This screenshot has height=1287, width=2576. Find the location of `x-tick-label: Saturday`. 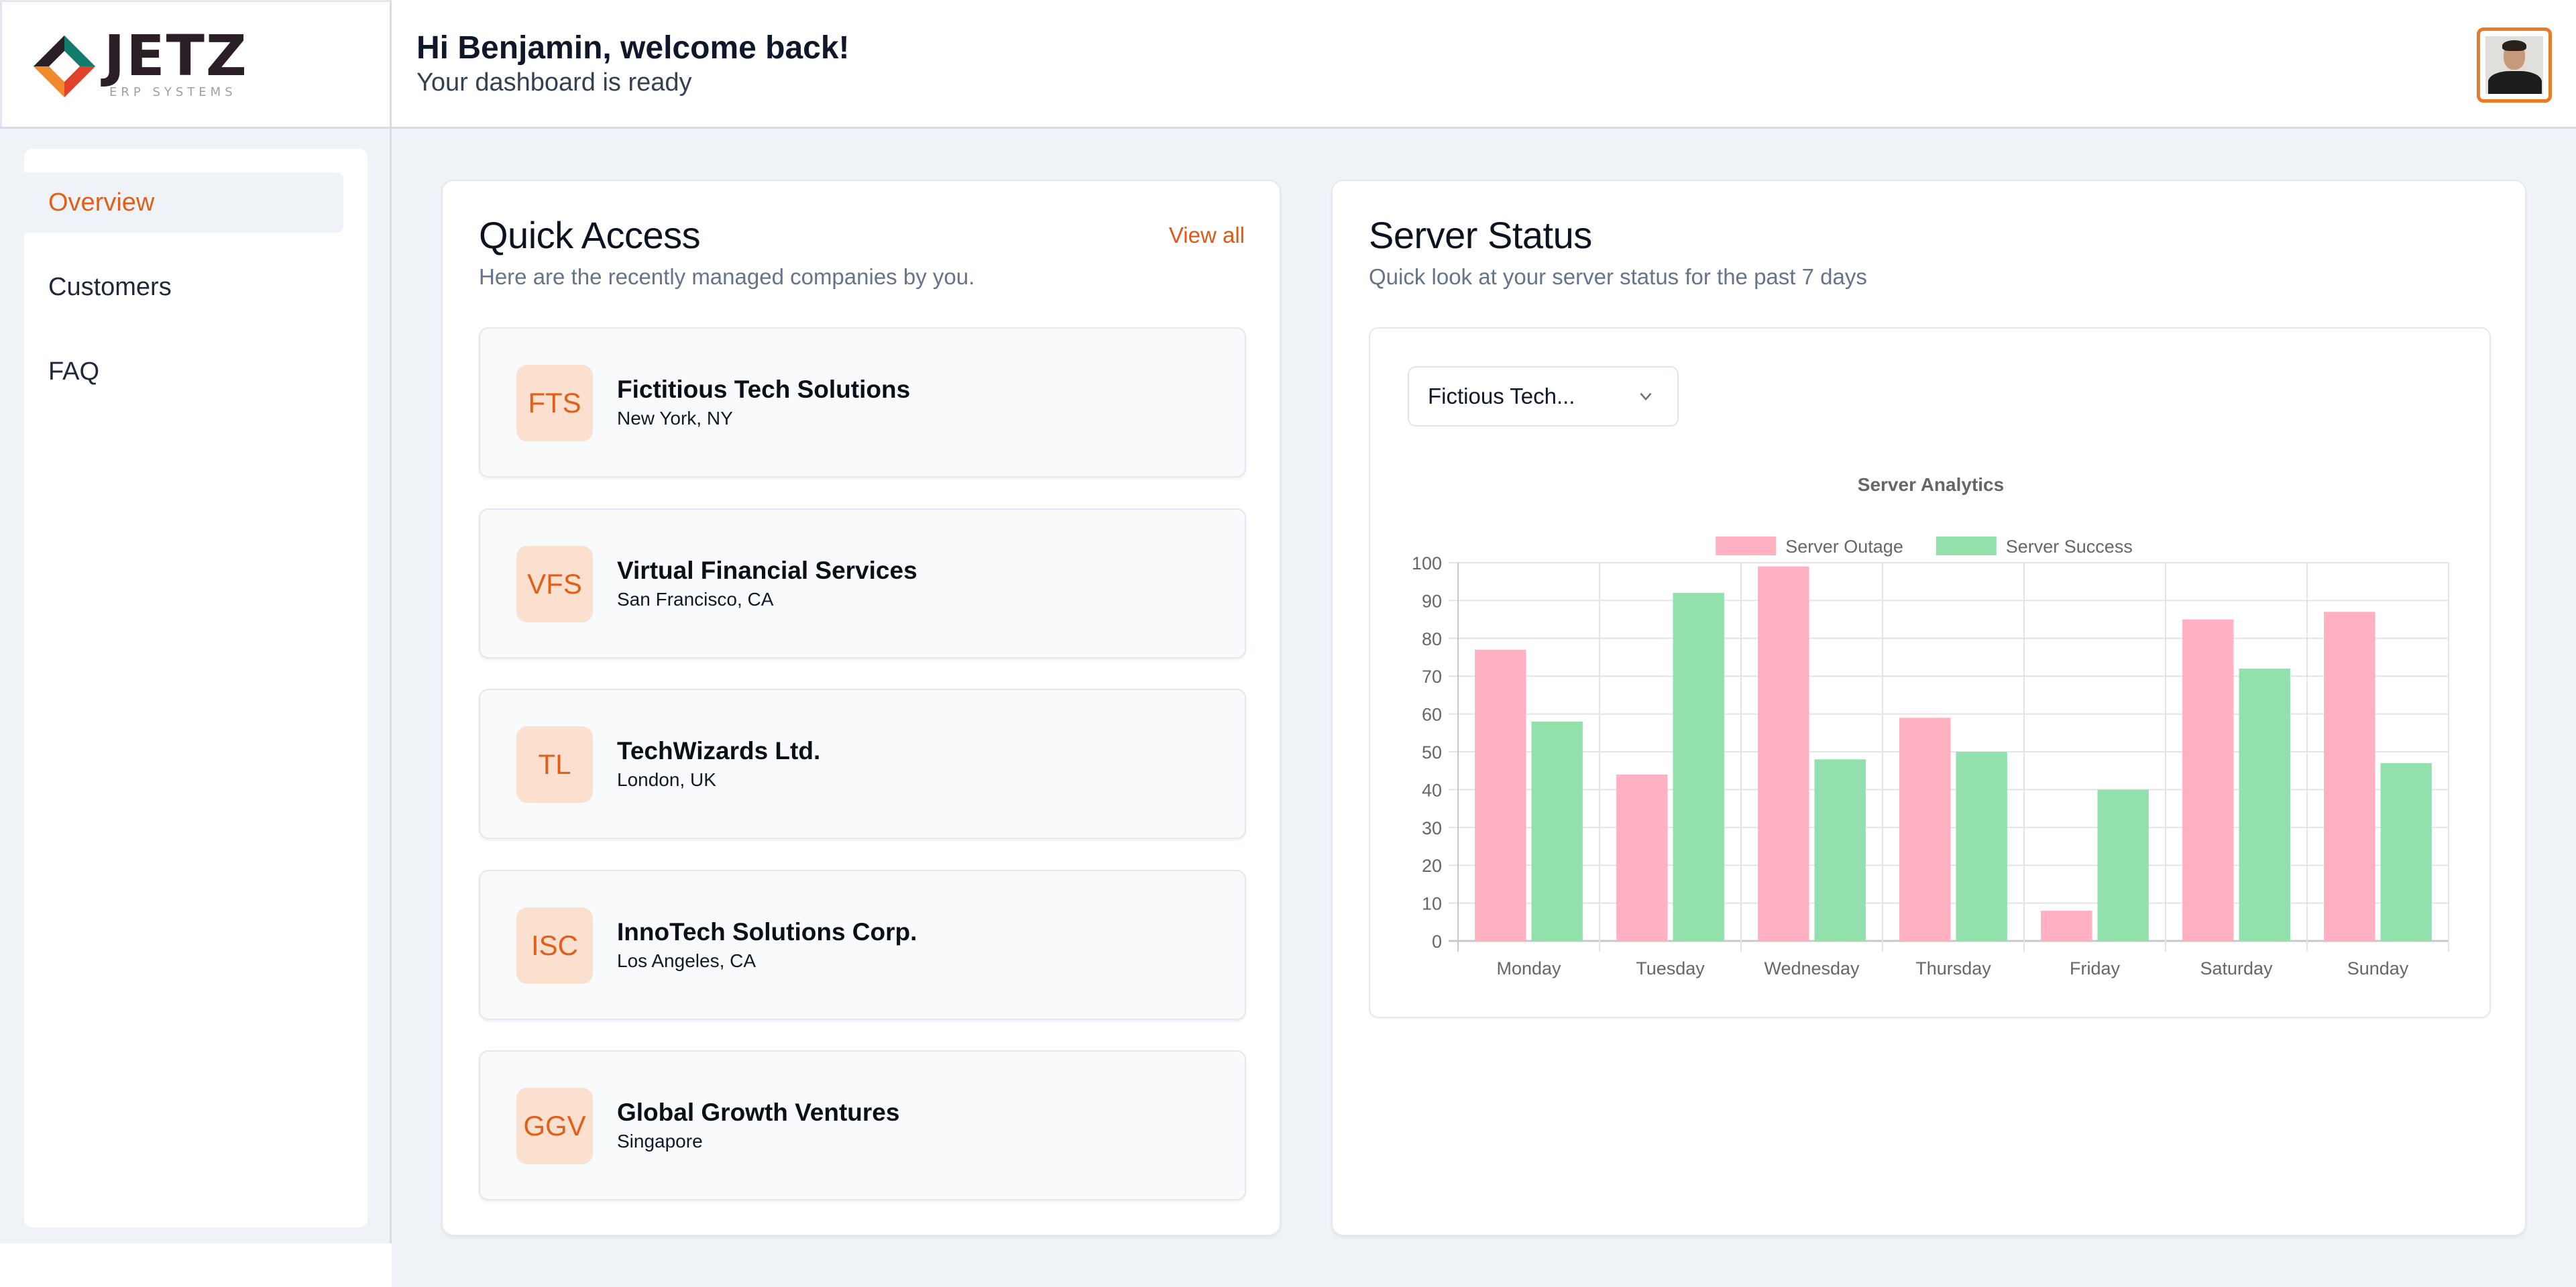

x-tick-label: Saturday is located at coordinates (2236, 968).